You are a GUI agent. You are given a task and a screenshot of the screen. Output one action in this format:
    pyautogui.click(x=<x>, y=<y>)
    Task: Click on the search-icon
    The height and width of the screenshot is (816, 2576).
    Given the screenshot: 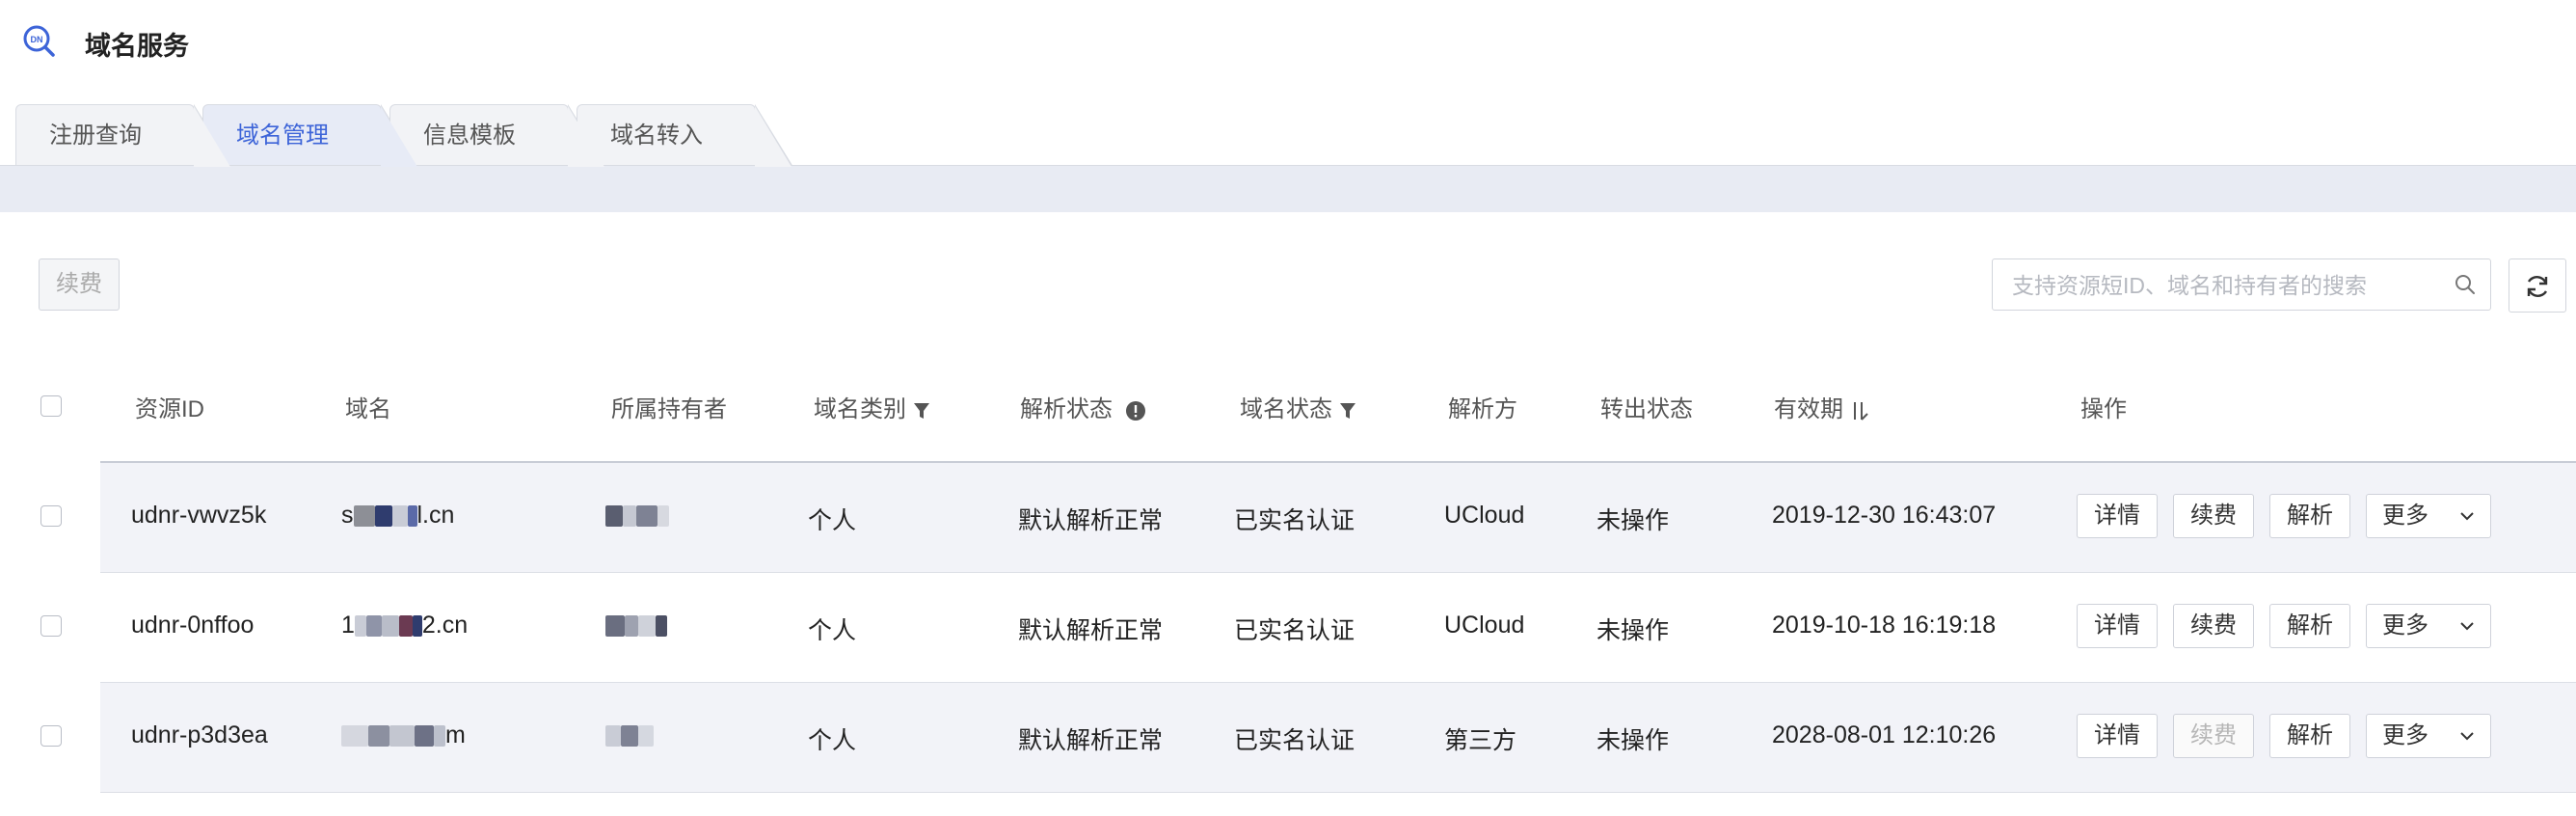 What is the action you would take?
    pyautogui.click(x=2465, y=284)
    